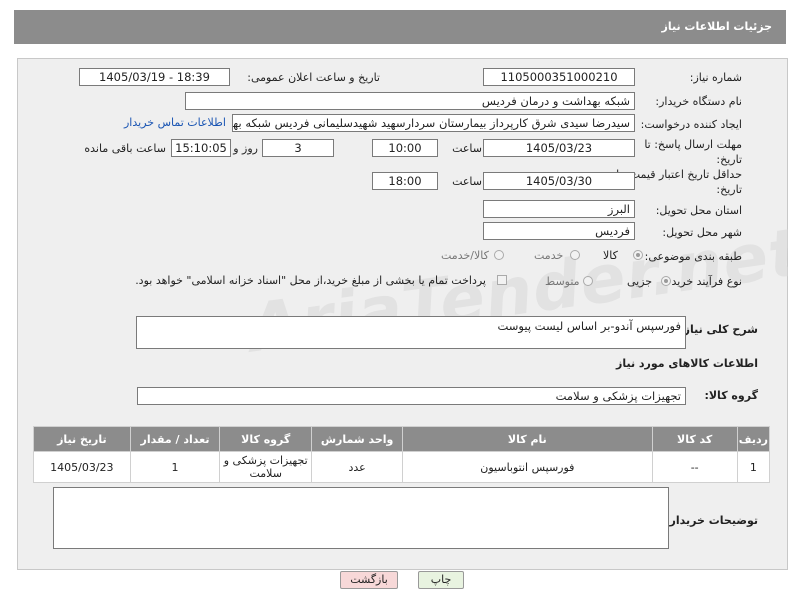  Describe the element at coordinates (405, 148) in the screenshot. I see `reply-time-field: 10:00` at that location.